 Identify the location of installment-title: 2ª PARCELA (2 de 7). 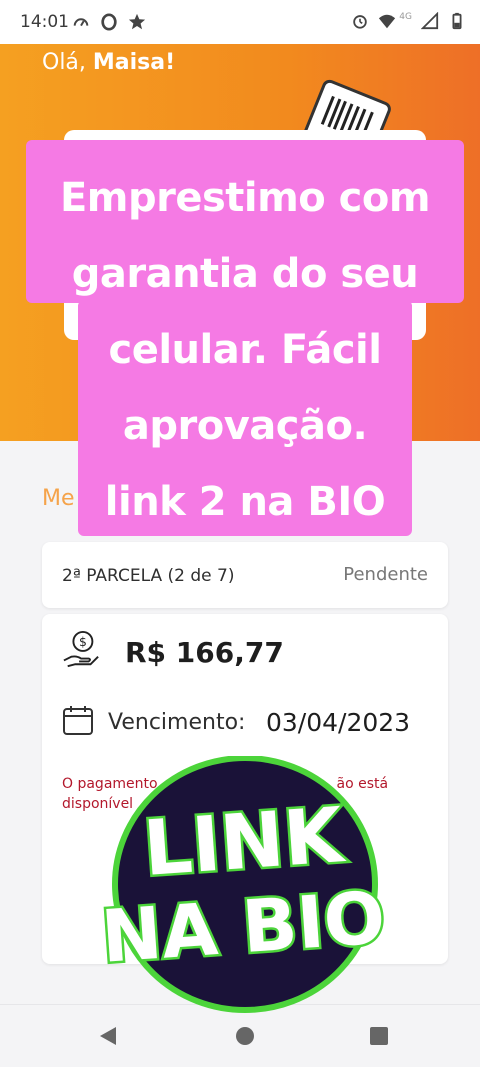
(148, 576).